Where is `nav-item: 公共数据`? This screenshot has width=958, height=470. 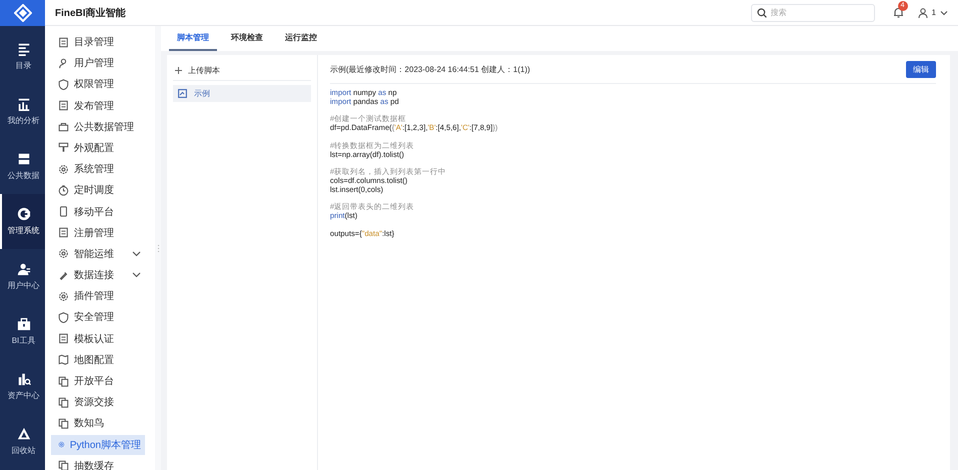
nav-item: 公共数据 is located at coordinates (22, 166).